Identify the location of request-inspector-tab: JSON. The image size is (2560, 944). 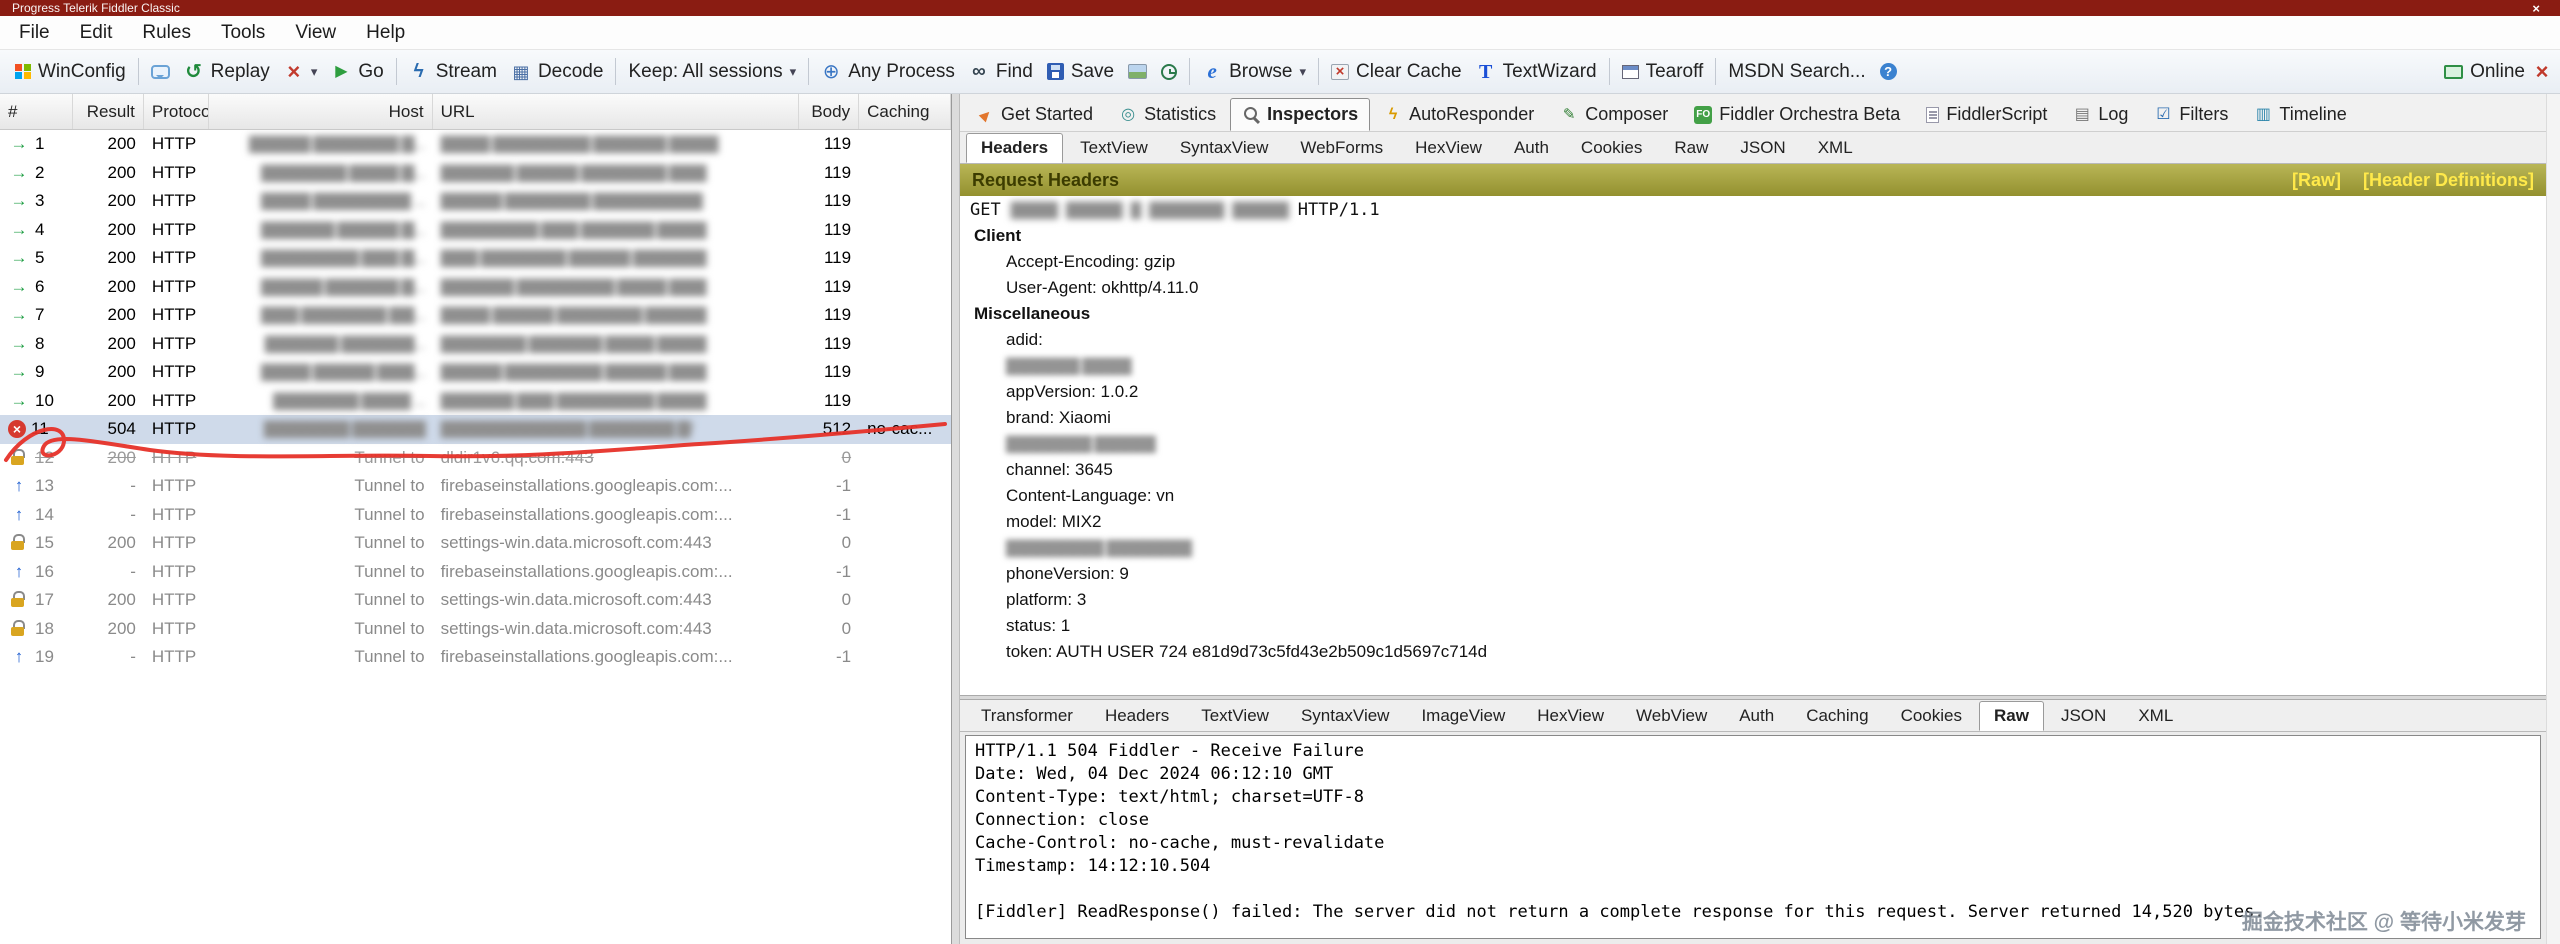
(1762, 148).